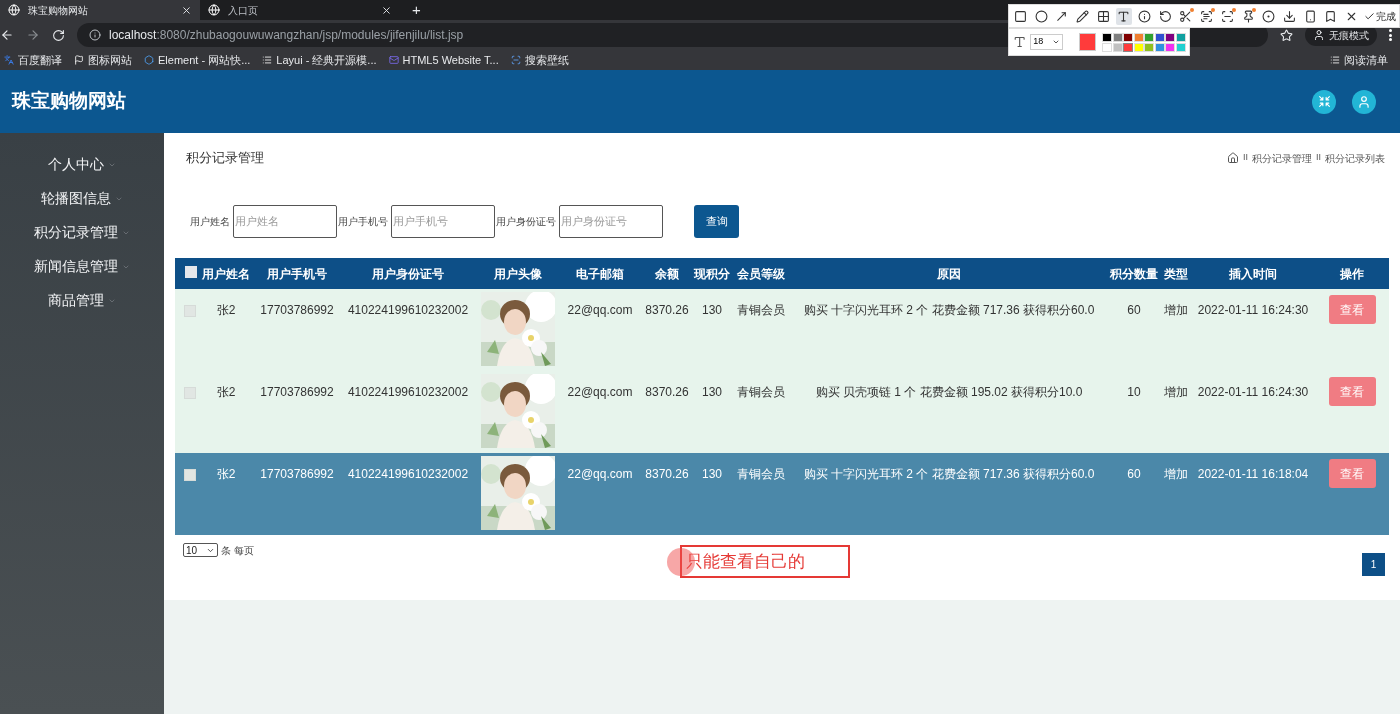  Describe the element at coordinates (1253, 273) in the screenshot. I see `column-header: 插入时间` at that location.